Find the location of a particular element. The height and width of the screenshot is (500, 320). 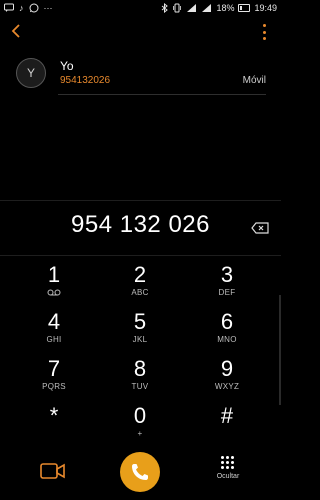

backspace-button is located at coordinates (260, 227).